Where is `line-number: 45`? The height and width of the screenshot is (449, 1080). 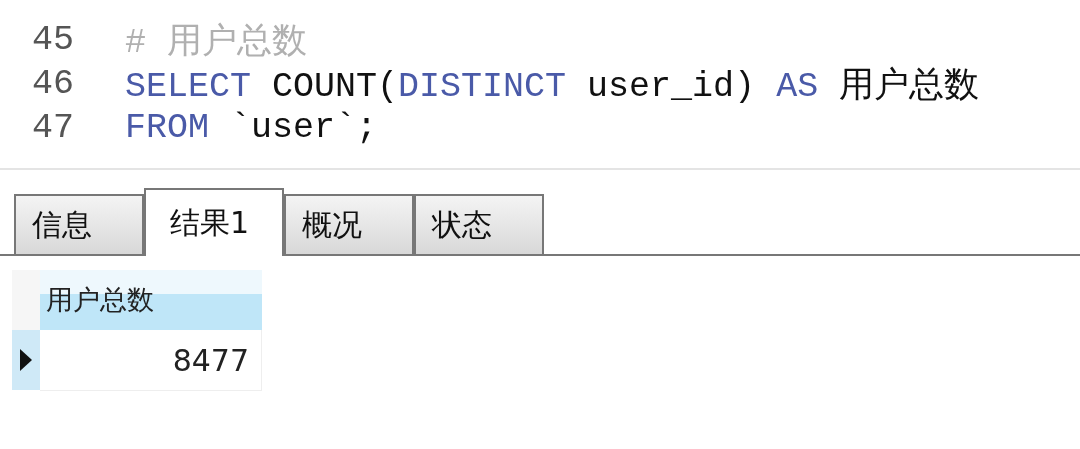
line-number: 45 is located at coordinates (53, 40).